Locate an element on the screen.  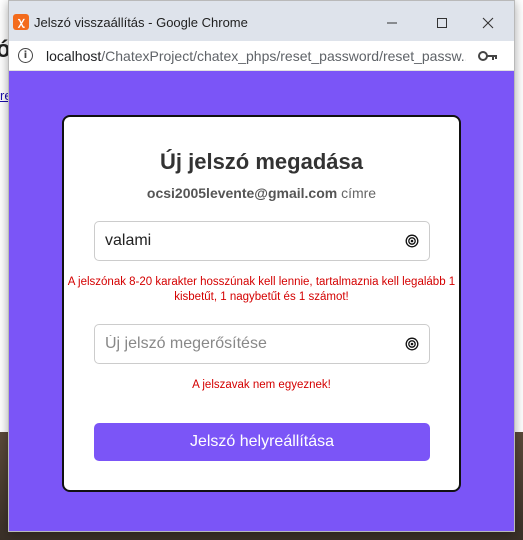
minimize-button is located at coordinates (392, 23).